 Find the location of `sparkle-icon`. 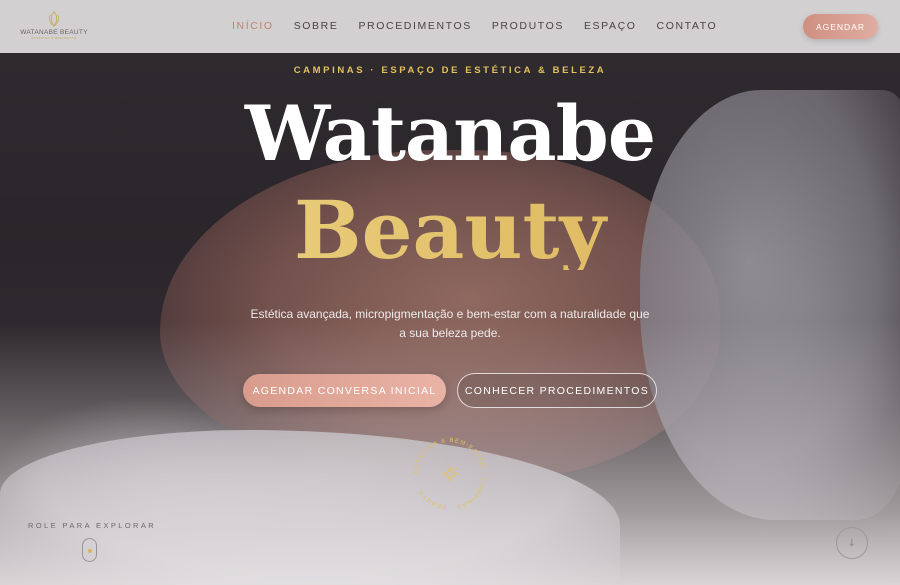

sparkle-icon is located at coordinates (450, 474).